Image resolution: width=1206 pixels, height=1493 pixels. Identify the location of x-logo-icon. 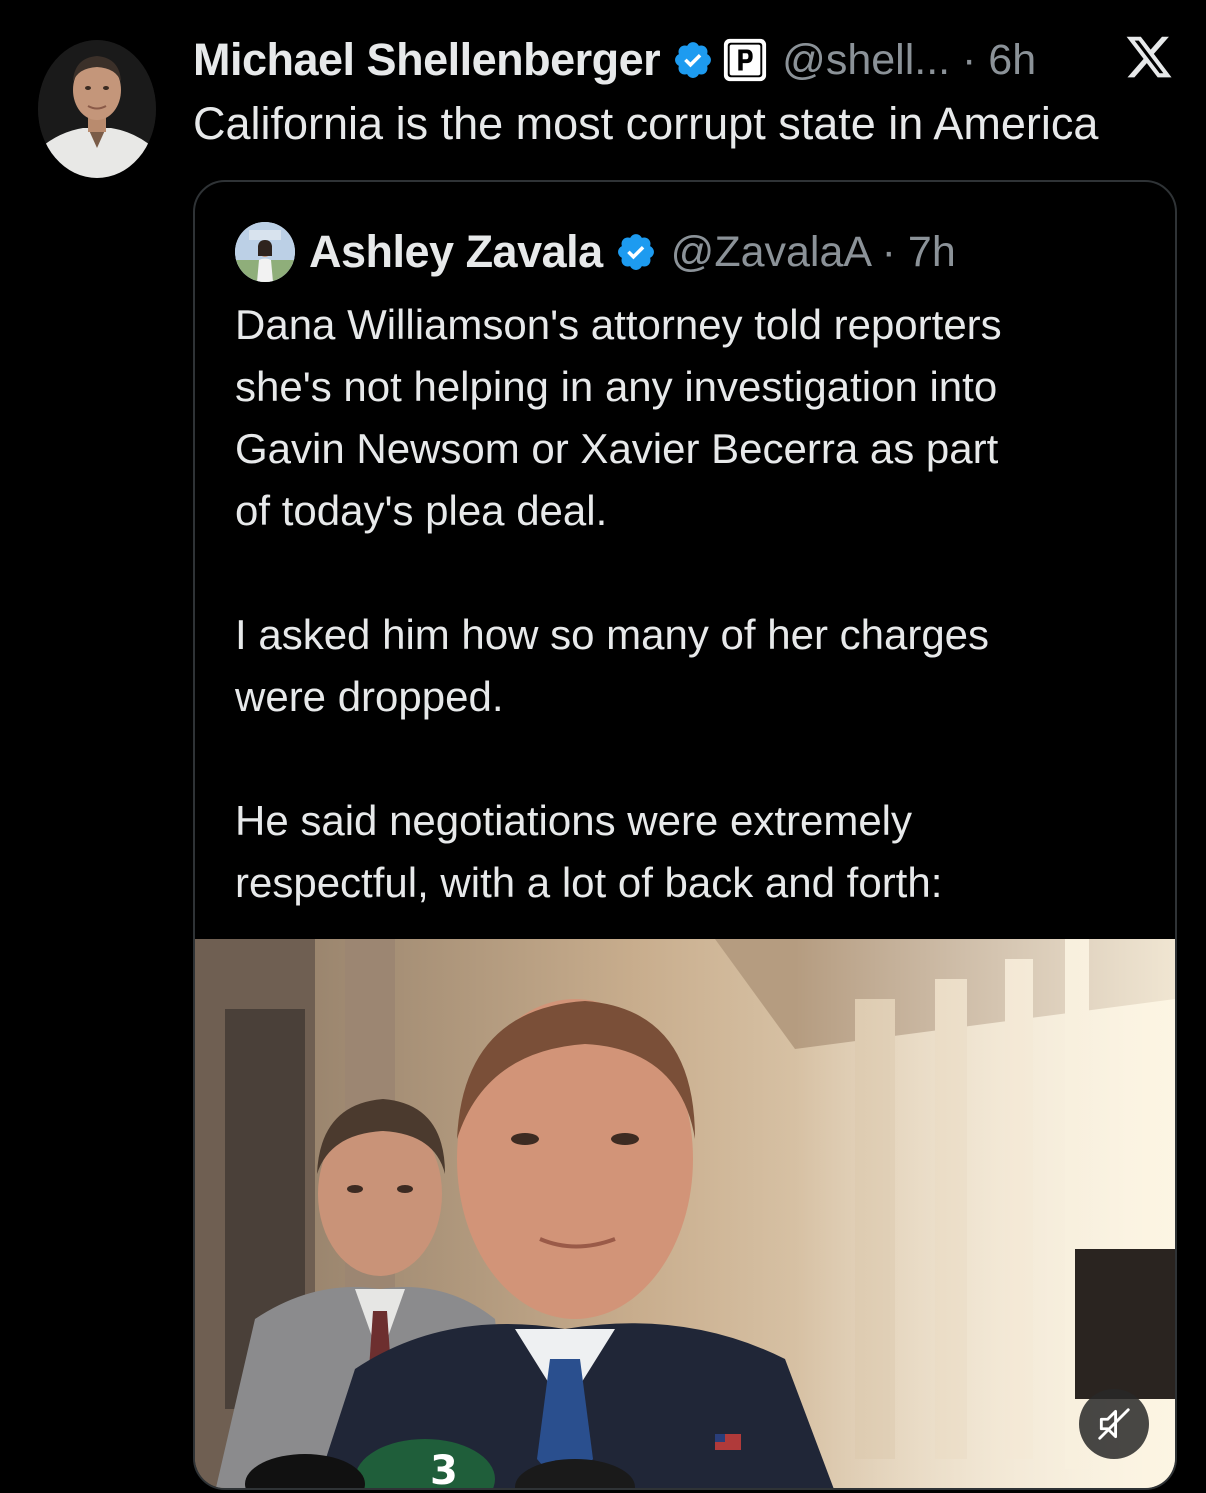
(1149, 57).